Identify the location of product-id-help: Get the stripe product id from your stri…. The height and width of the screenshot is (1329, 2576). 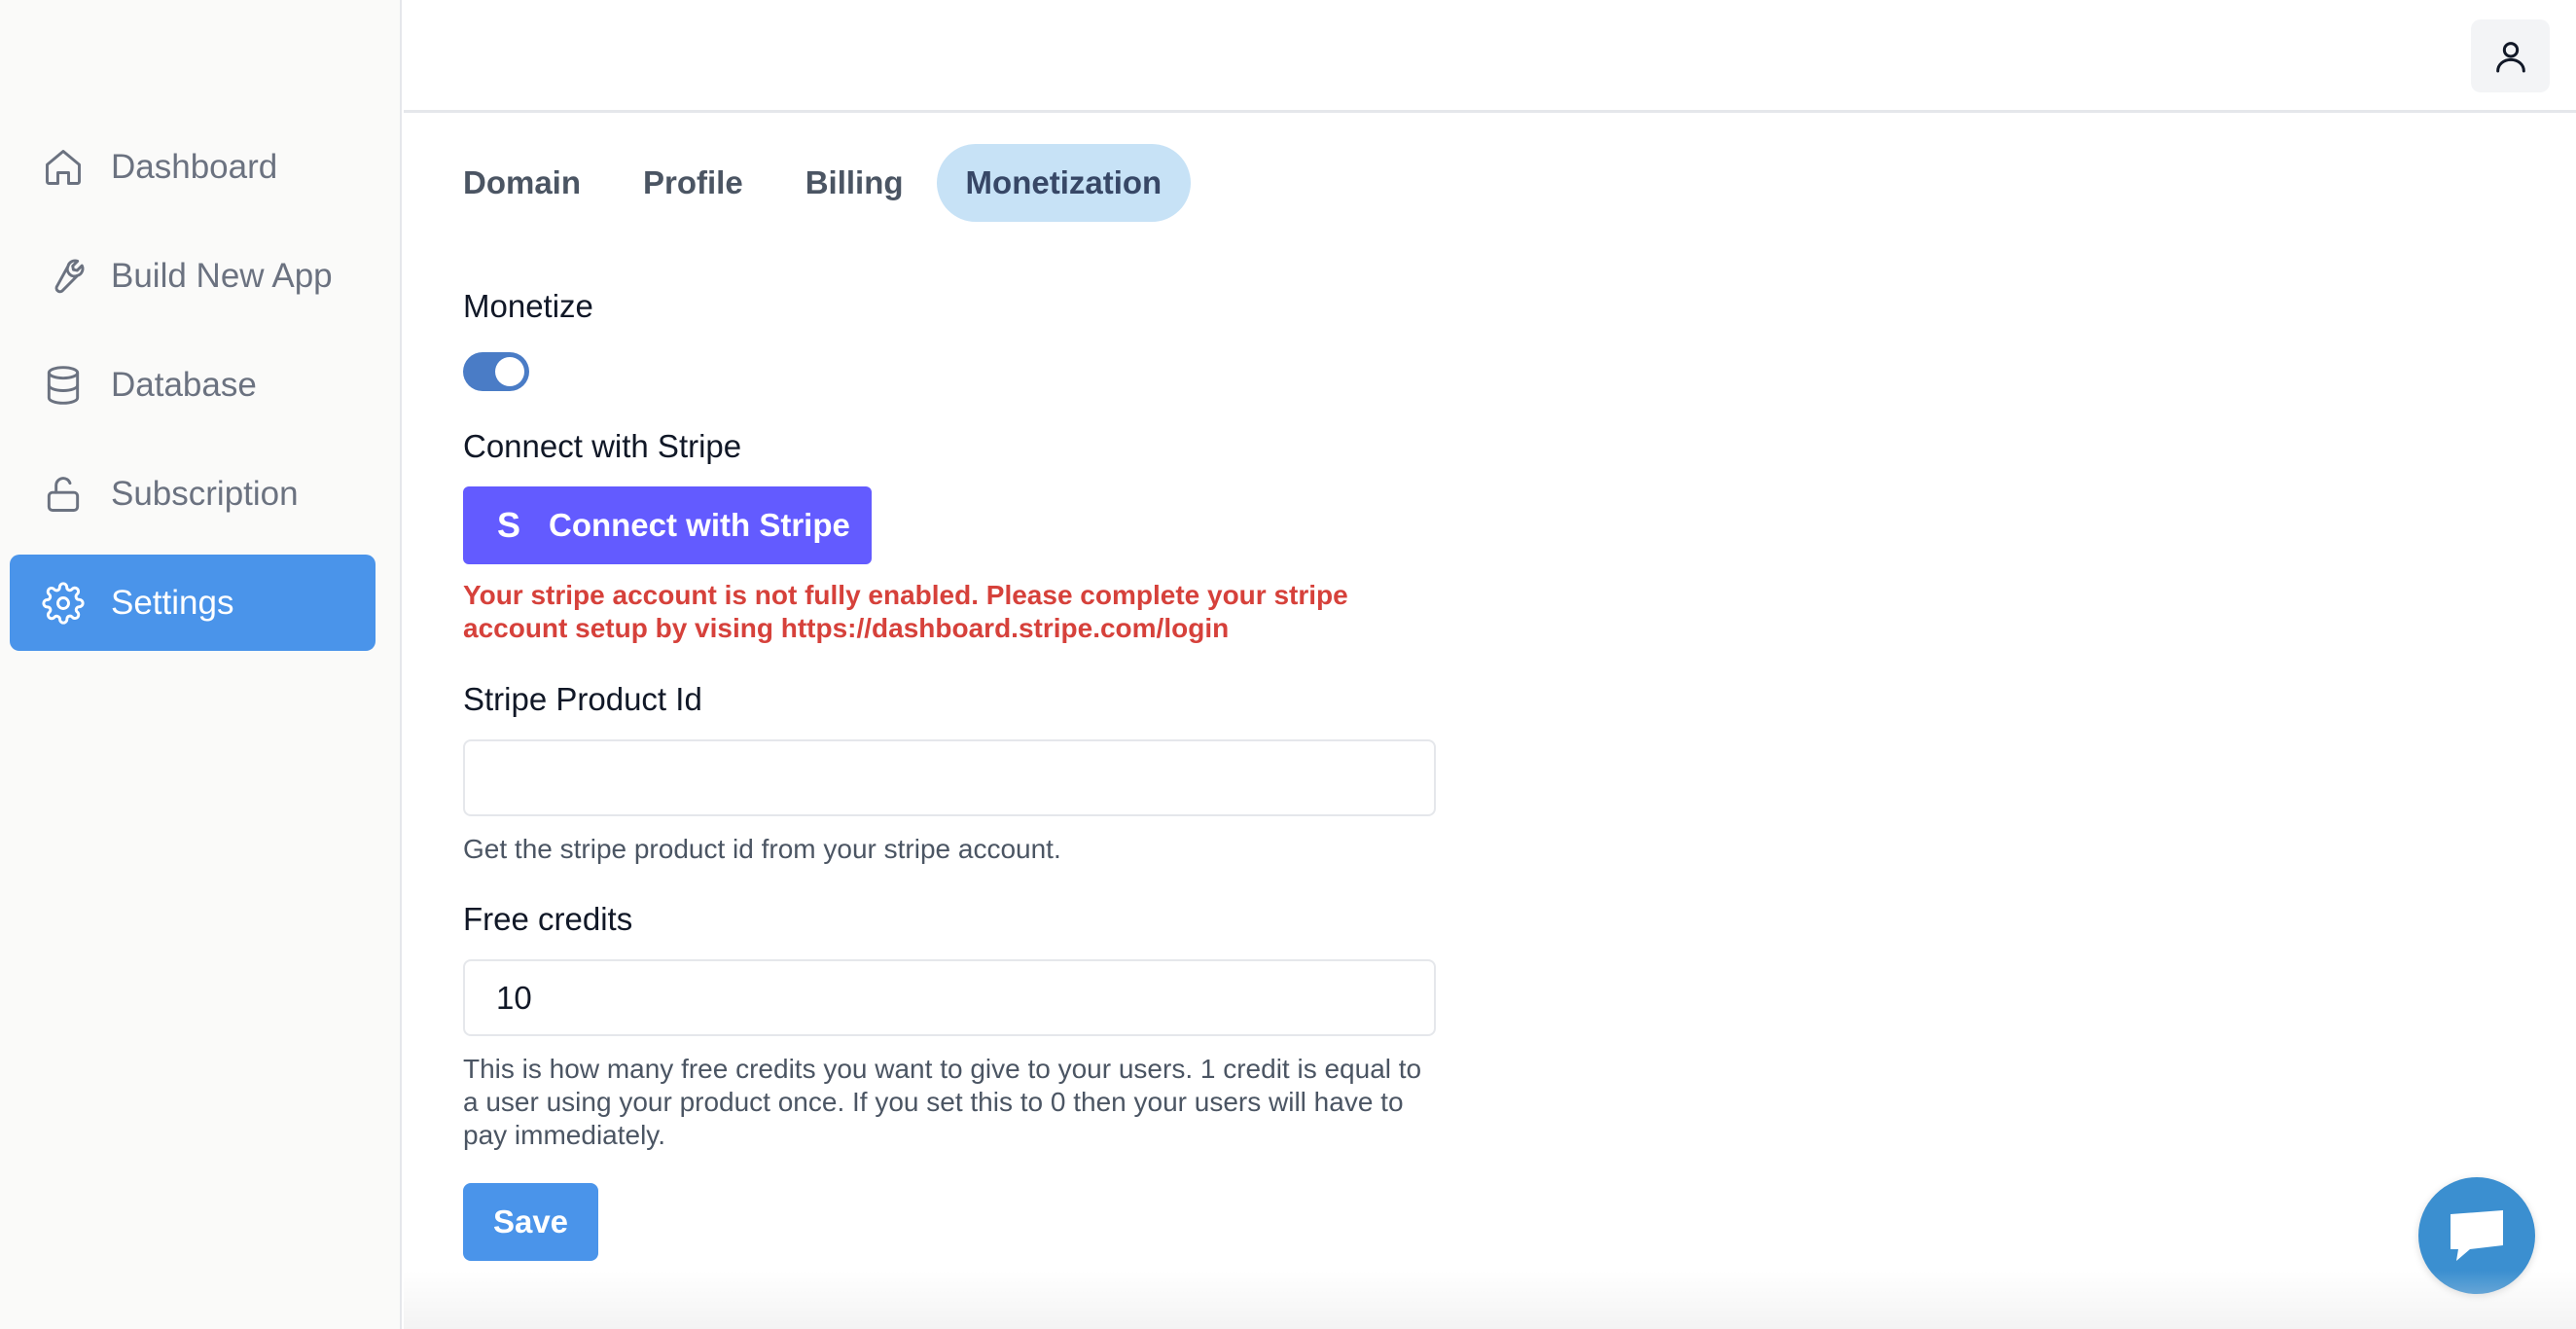
(762, 849).